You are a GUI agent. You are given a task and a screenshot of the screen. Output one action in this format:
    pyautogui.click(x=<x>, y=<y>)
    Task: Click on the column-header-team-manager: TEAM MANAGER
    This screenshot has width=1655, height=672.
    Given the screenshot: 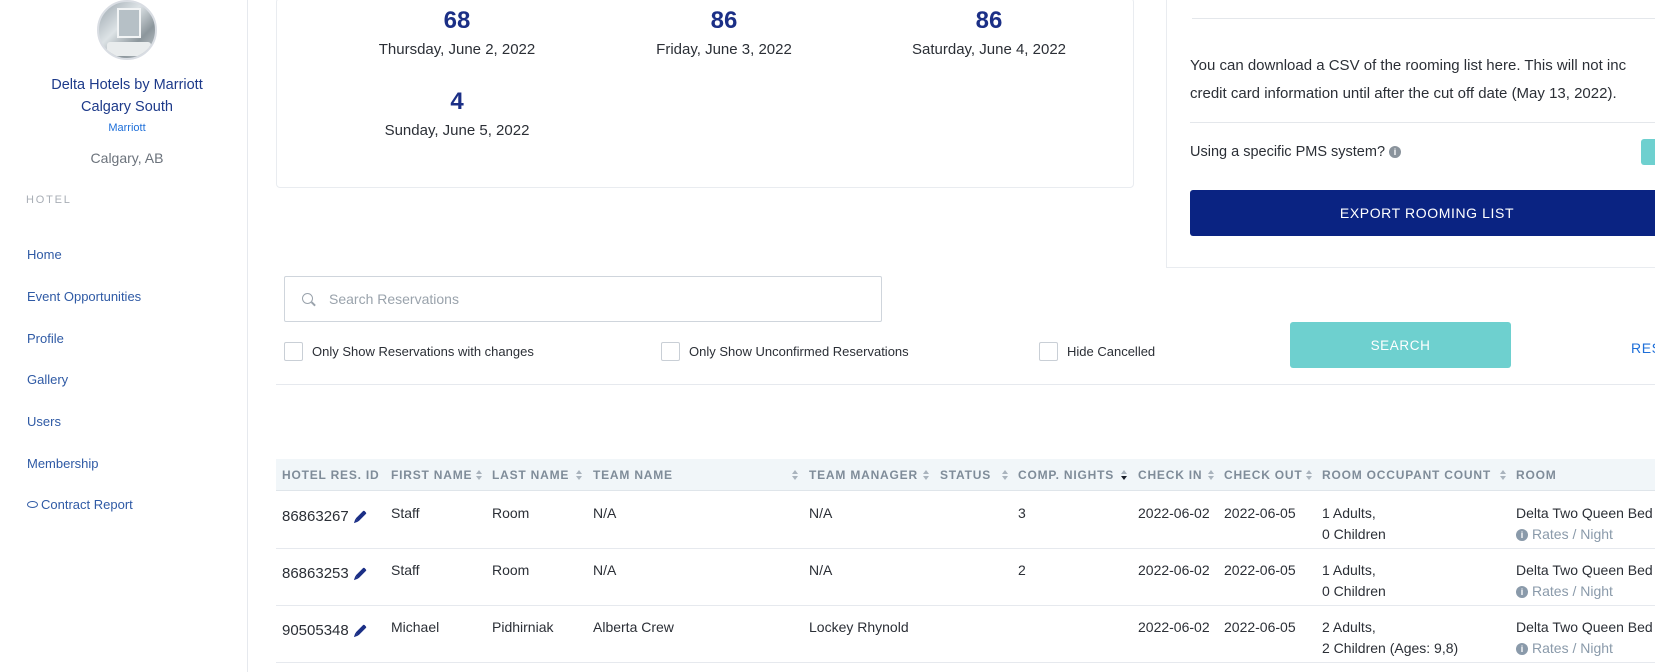 What is the action you would take?
    pyautogui.click(x=863, y=475)
    